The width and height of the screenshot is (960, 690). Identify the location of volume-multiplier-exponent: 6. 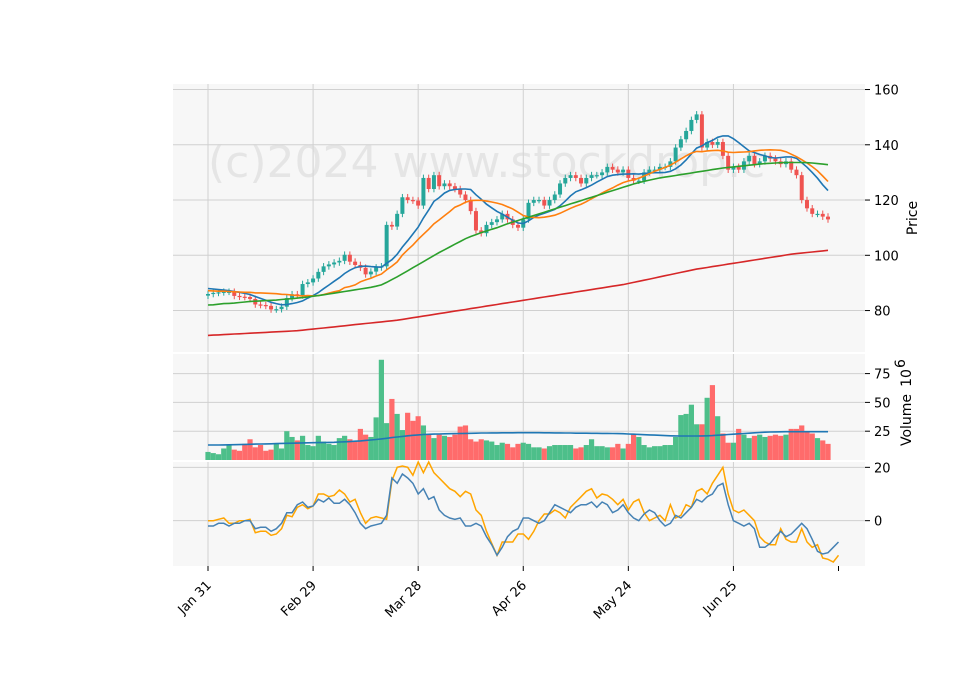
(901, 363).